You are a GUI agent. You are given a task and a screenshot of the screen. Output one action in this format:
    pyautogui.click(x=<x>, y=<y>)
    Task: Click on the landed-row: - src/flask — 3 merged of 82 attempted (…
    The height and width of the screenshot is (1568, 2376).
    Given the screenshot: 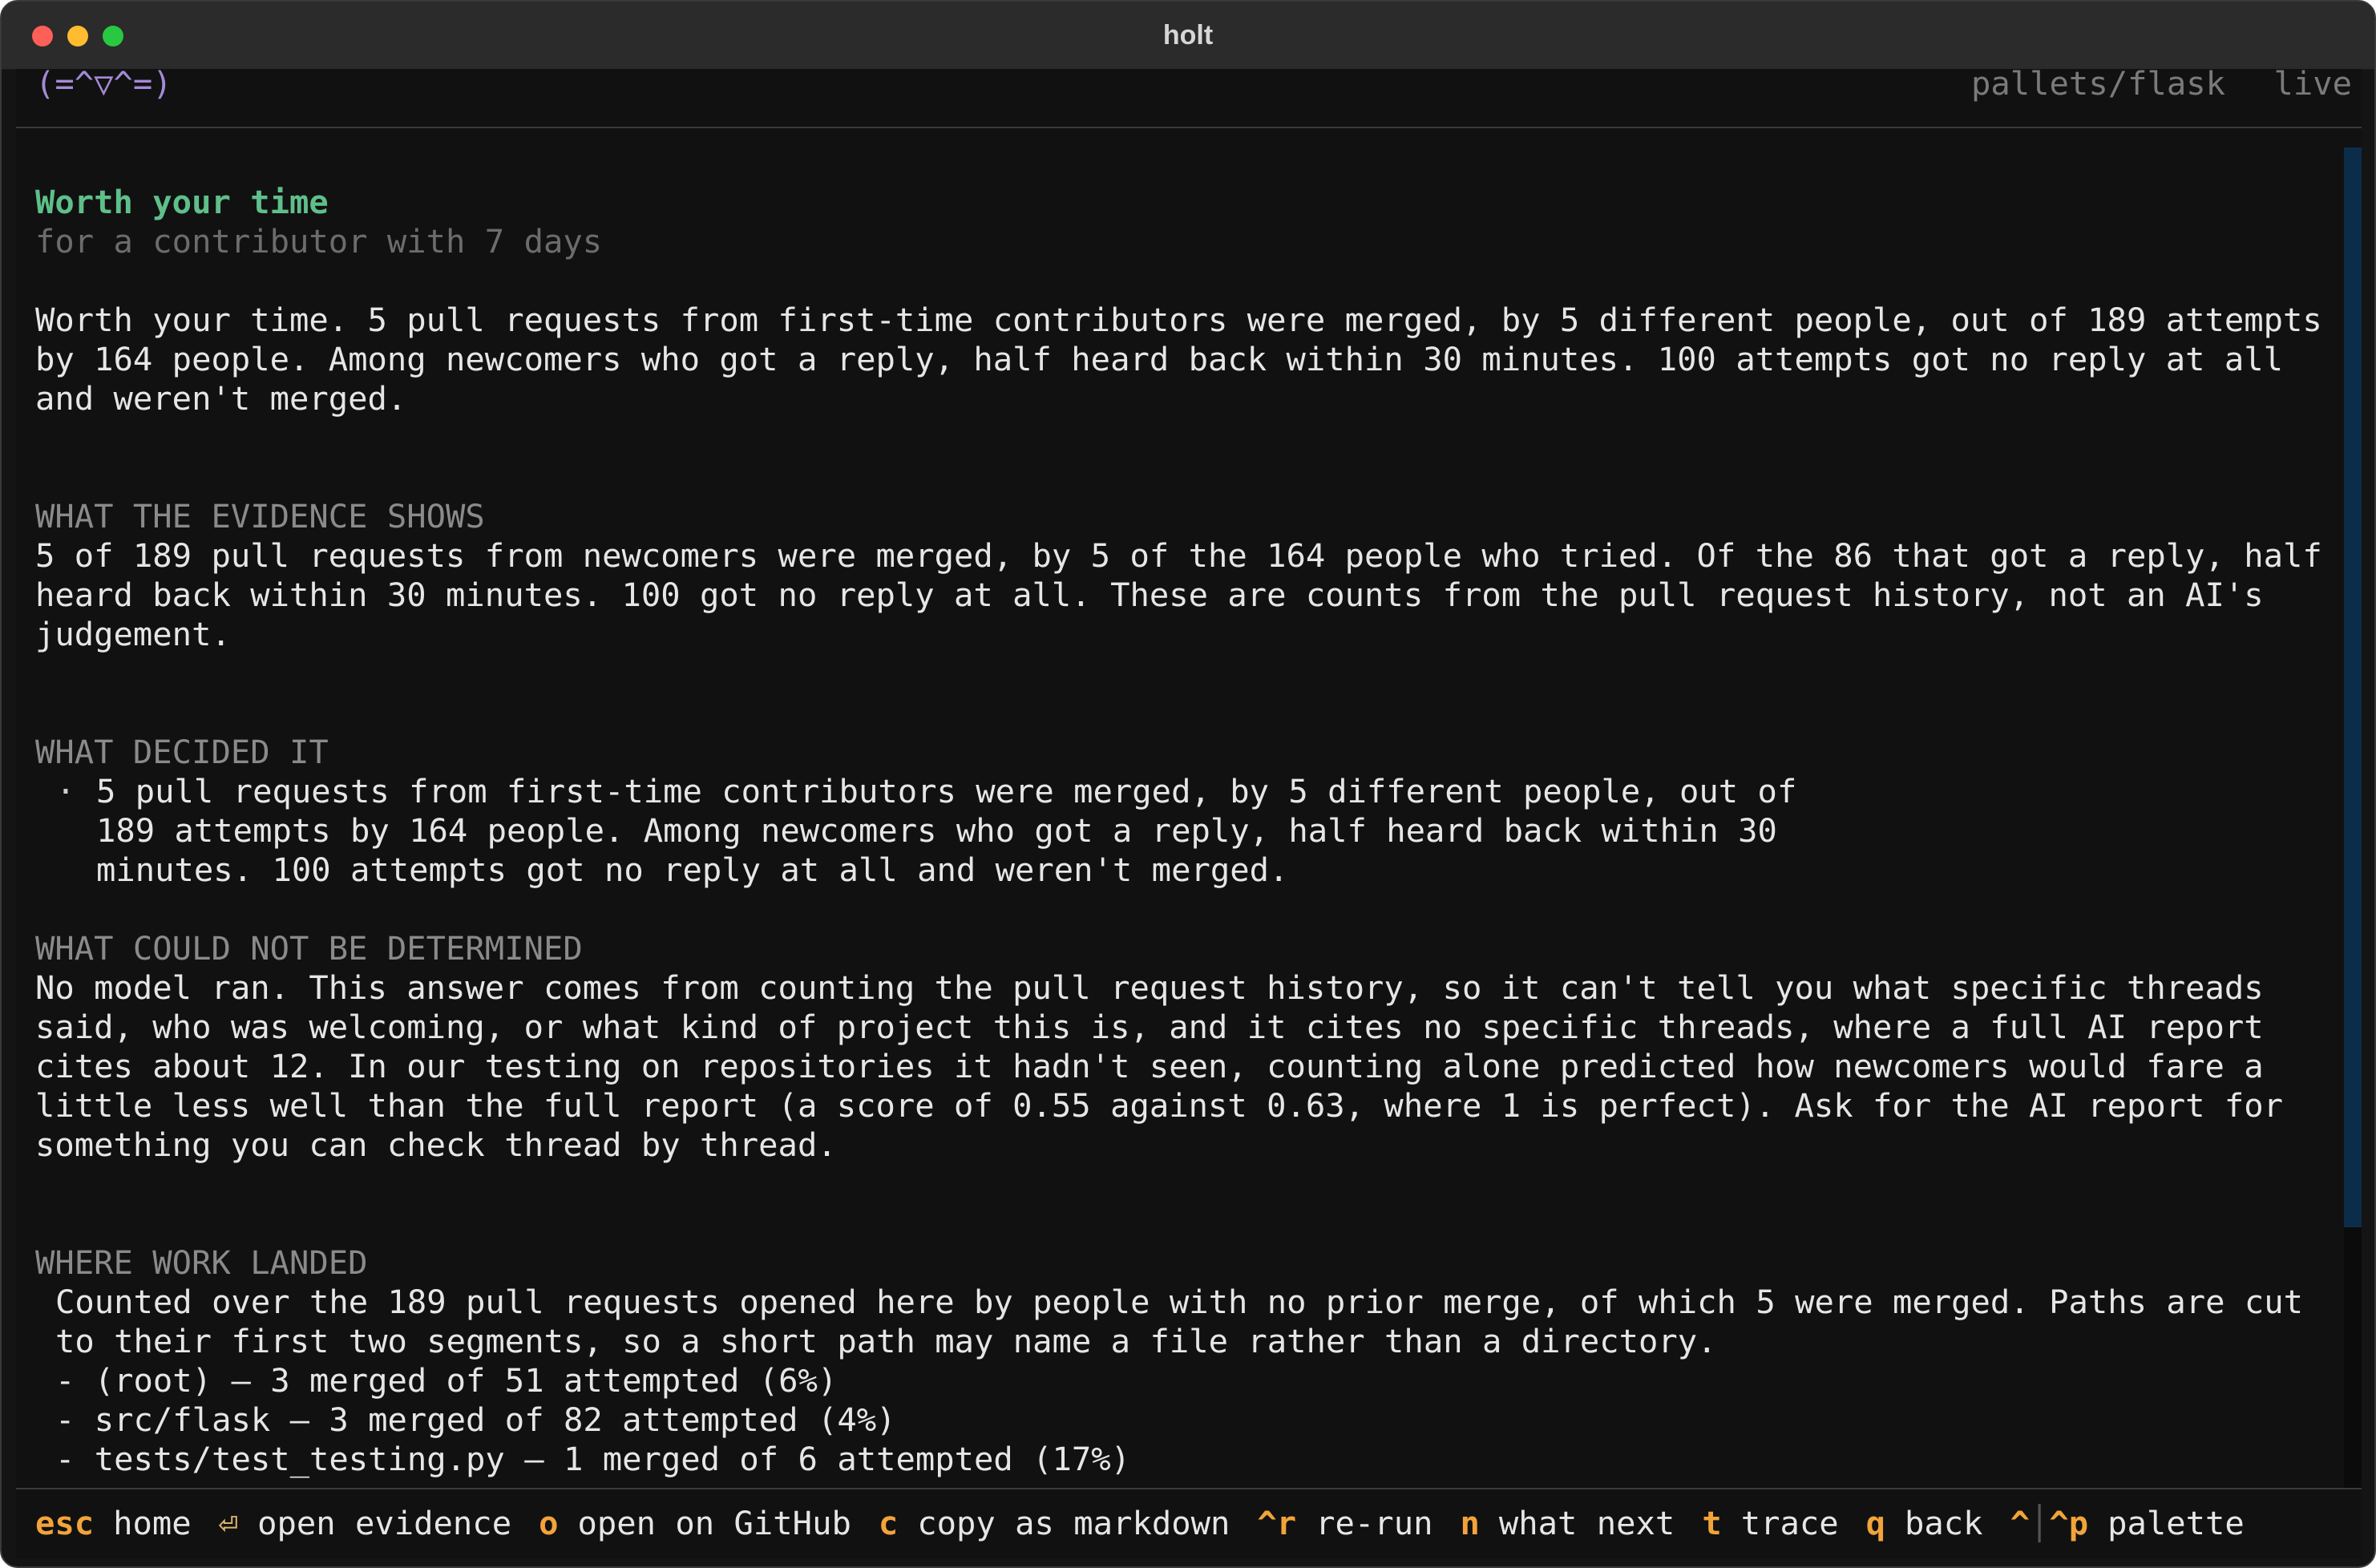 What is the action you would take?
    pyautogui.click(x=475, y=1419)
    